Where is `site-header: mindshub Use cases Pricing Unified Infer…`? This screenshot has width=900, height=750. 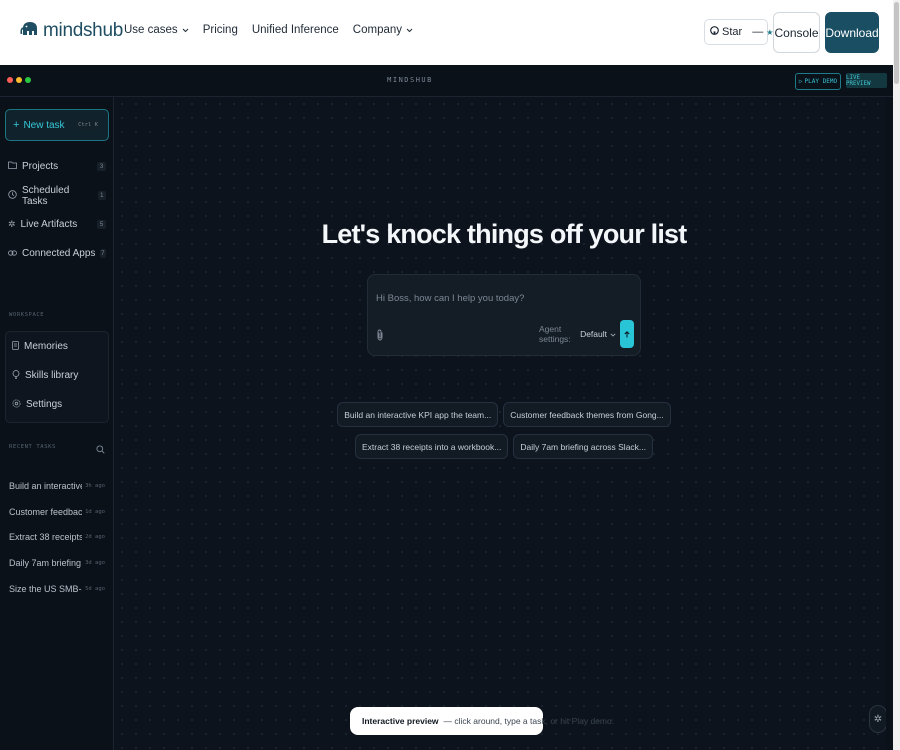 site-header: mindshub Use cases Pricing Unified Infer… is located at coordinates (446, 32).